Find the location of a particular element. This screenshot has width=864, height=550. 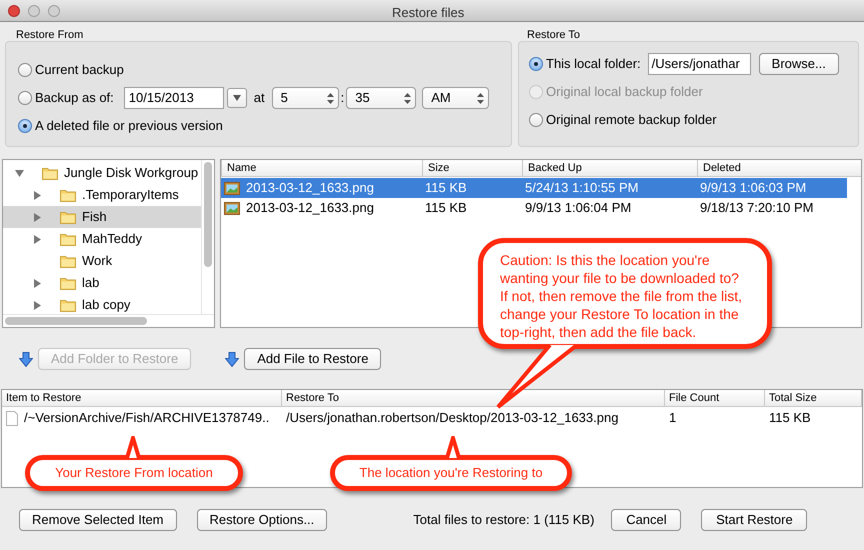

group-label: Restore From is located at coordinates (49, 34).